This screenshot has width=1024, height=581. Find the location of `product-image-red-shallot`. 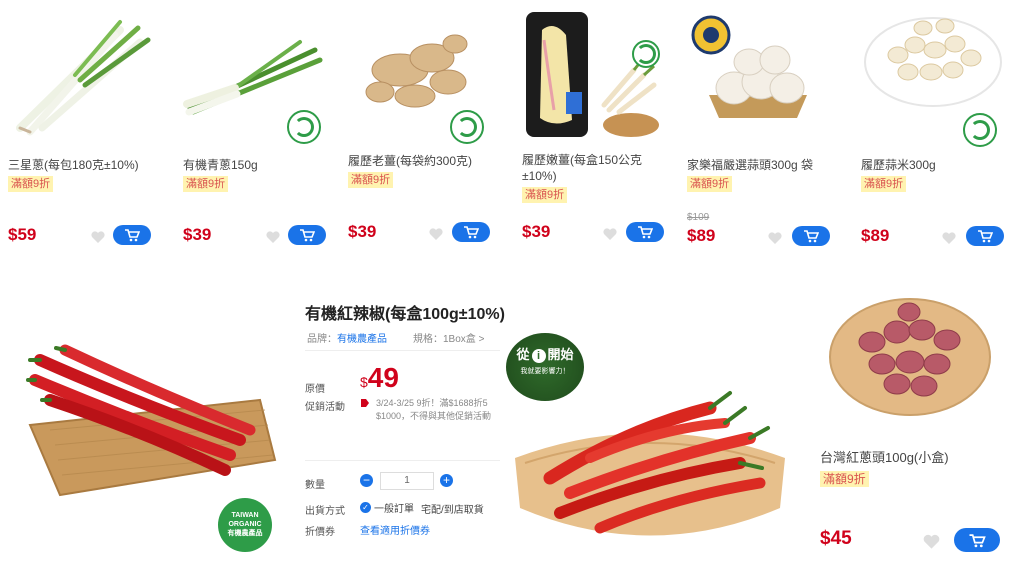

product-image-red-shallot is located at coordinates (910, 347).